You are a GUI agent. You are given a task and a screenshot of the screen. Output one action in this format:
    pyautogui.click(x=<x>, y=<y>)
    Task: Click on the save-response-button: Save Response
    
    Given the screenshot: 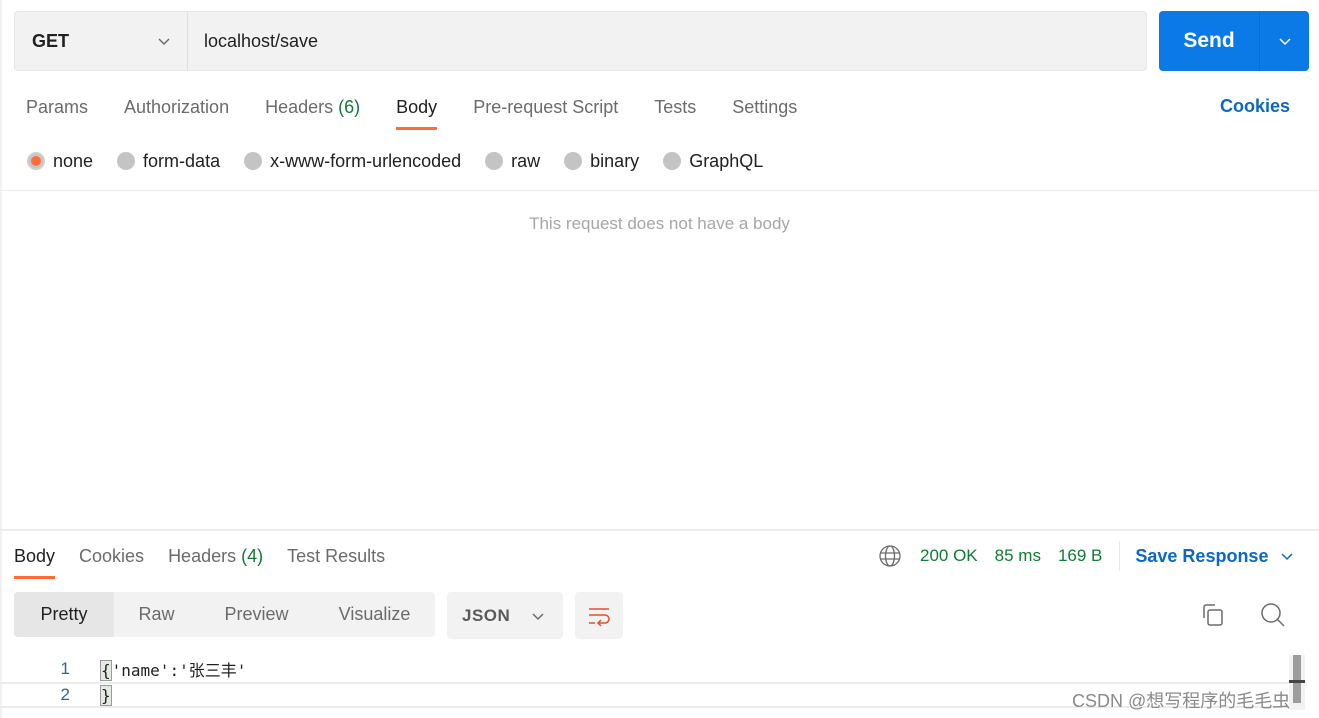 What is the action you would take?
    pyautogui.click(x=1214, y=556)
    